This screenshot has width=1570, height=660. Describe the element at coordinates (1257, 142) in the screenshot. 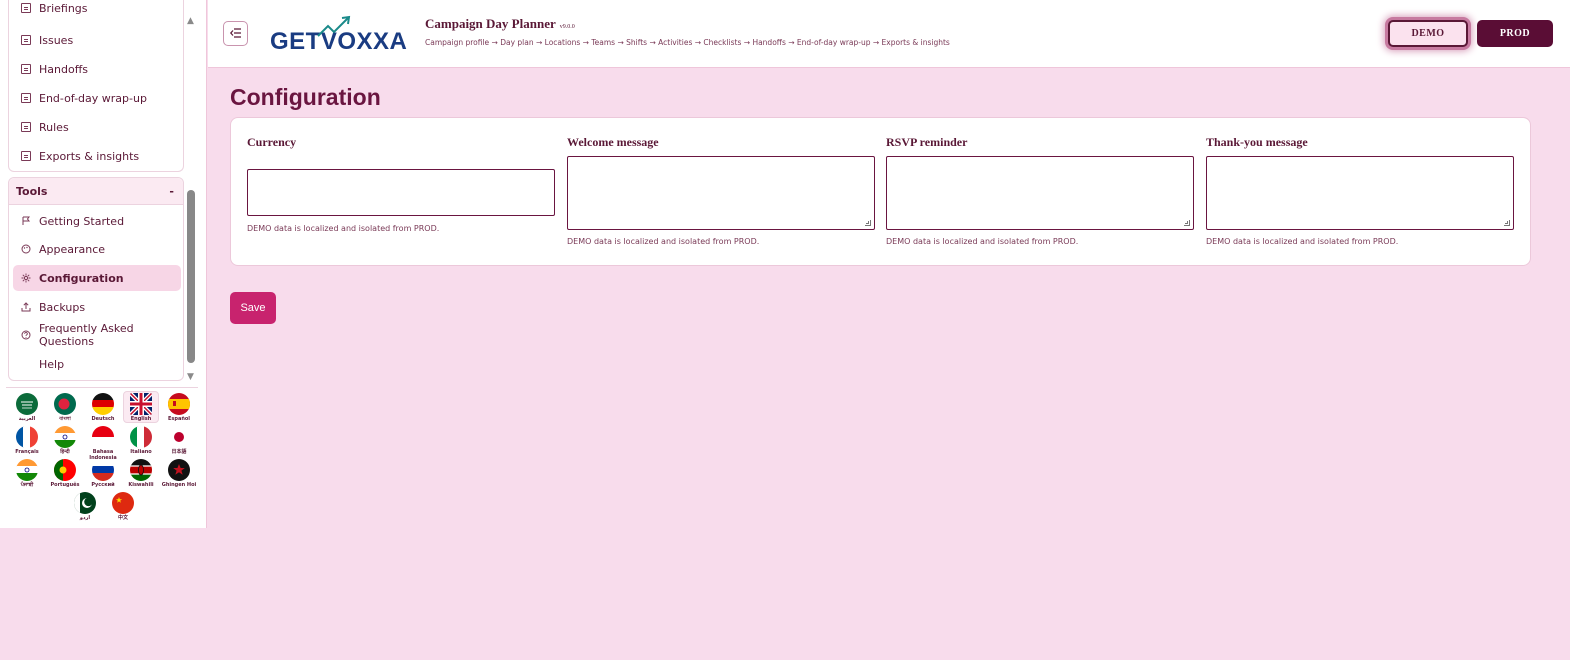

I see `thank-you-message-label: Thank-you message` at that location.